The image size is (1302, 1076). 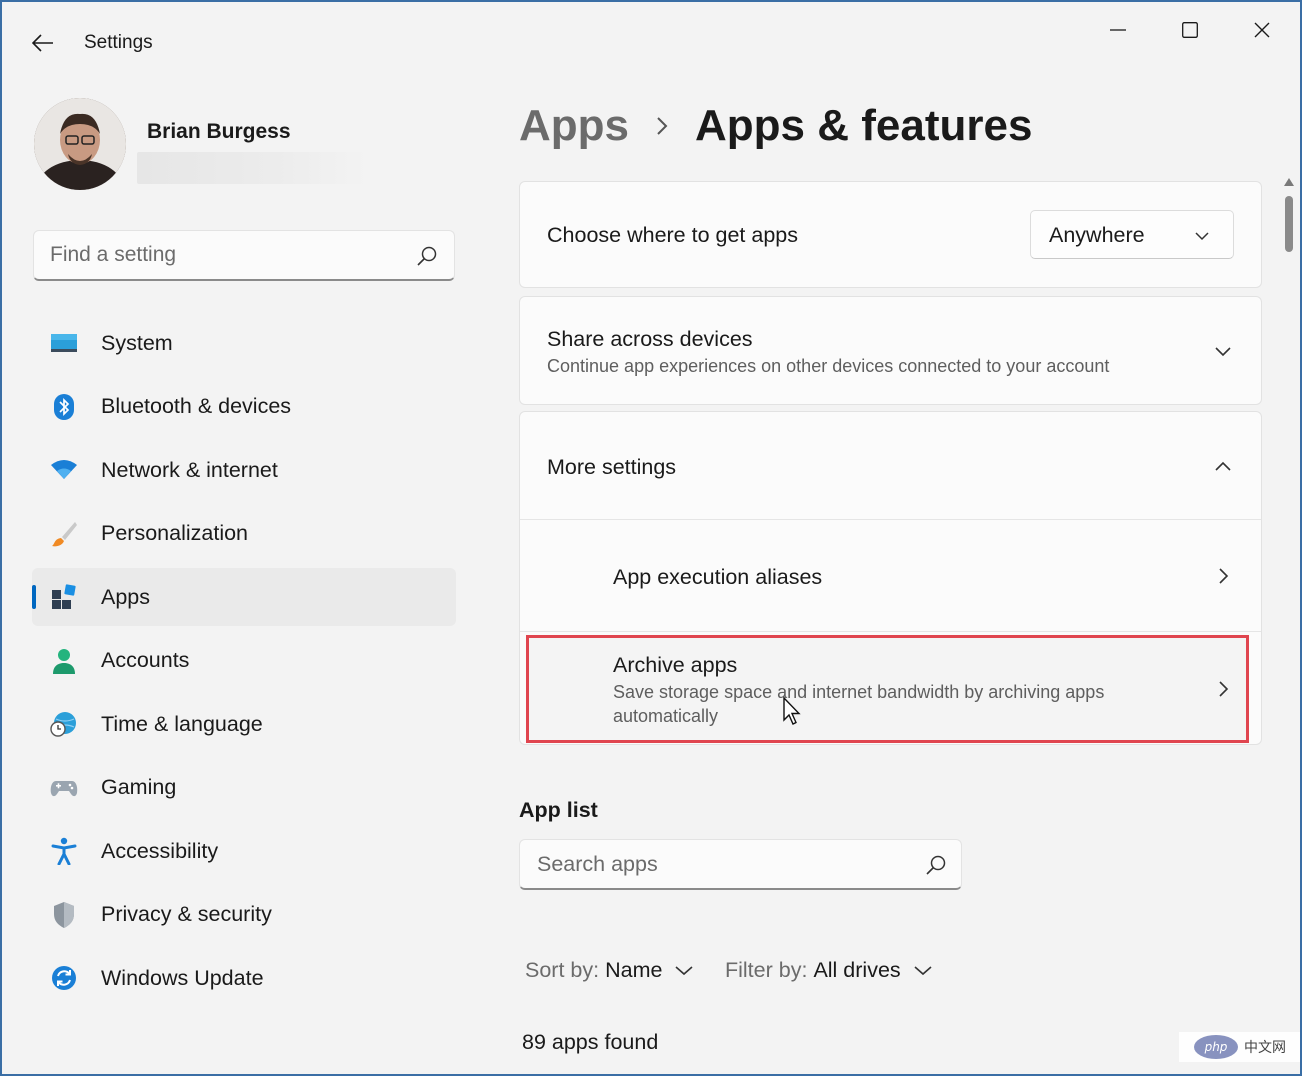 I want to click on app-list-title: App list, so click(x=558, y=810).